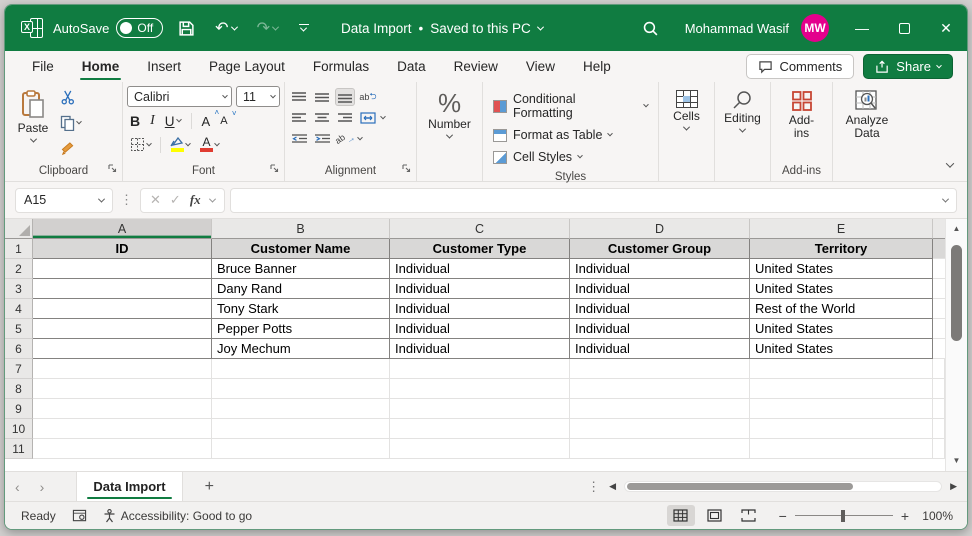 The image size is (972, 536). Describe the element at coordinates (908, 66) in the screenshot. I see `share-button: Share` at that location.